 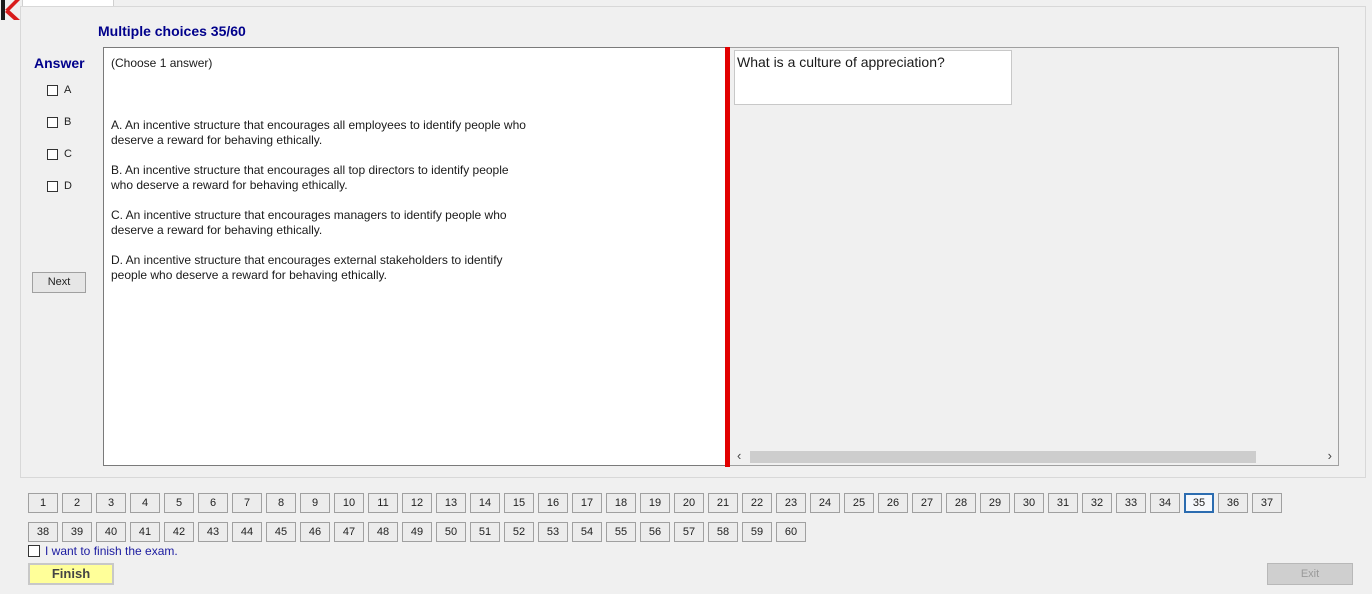 I want to click on question-nav-button-53: 53, so click(x=553, y=532).